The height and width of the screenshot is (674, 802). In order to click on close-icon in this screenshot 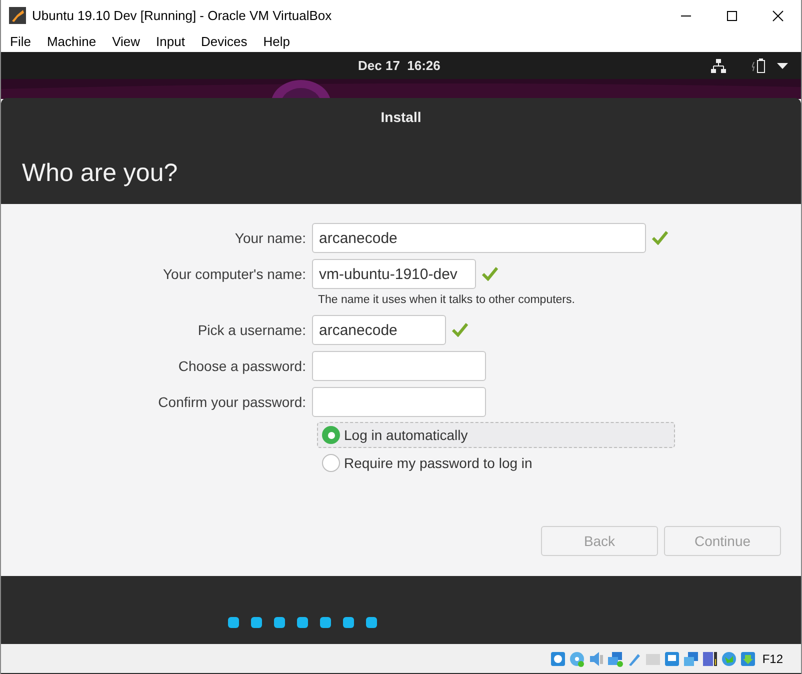, I will do `click(778, 16)`.